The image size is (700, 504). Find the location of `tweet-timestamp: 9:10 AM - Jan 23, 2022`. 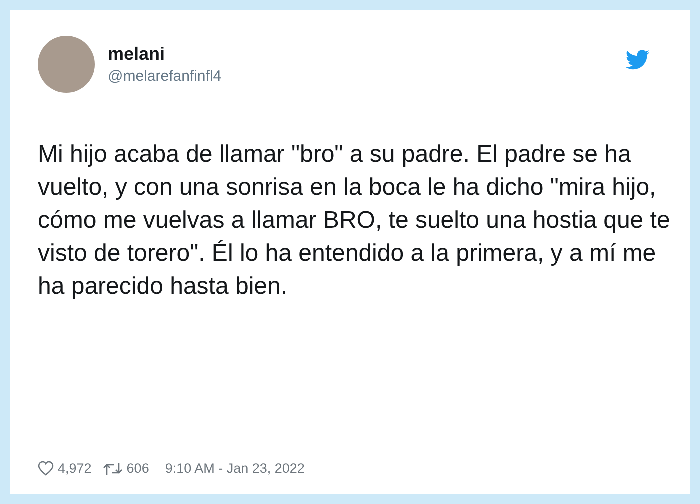

tweet-timestamp: 9:10 AM - Jan 23, 2022 is located at coordinates (235, 468).